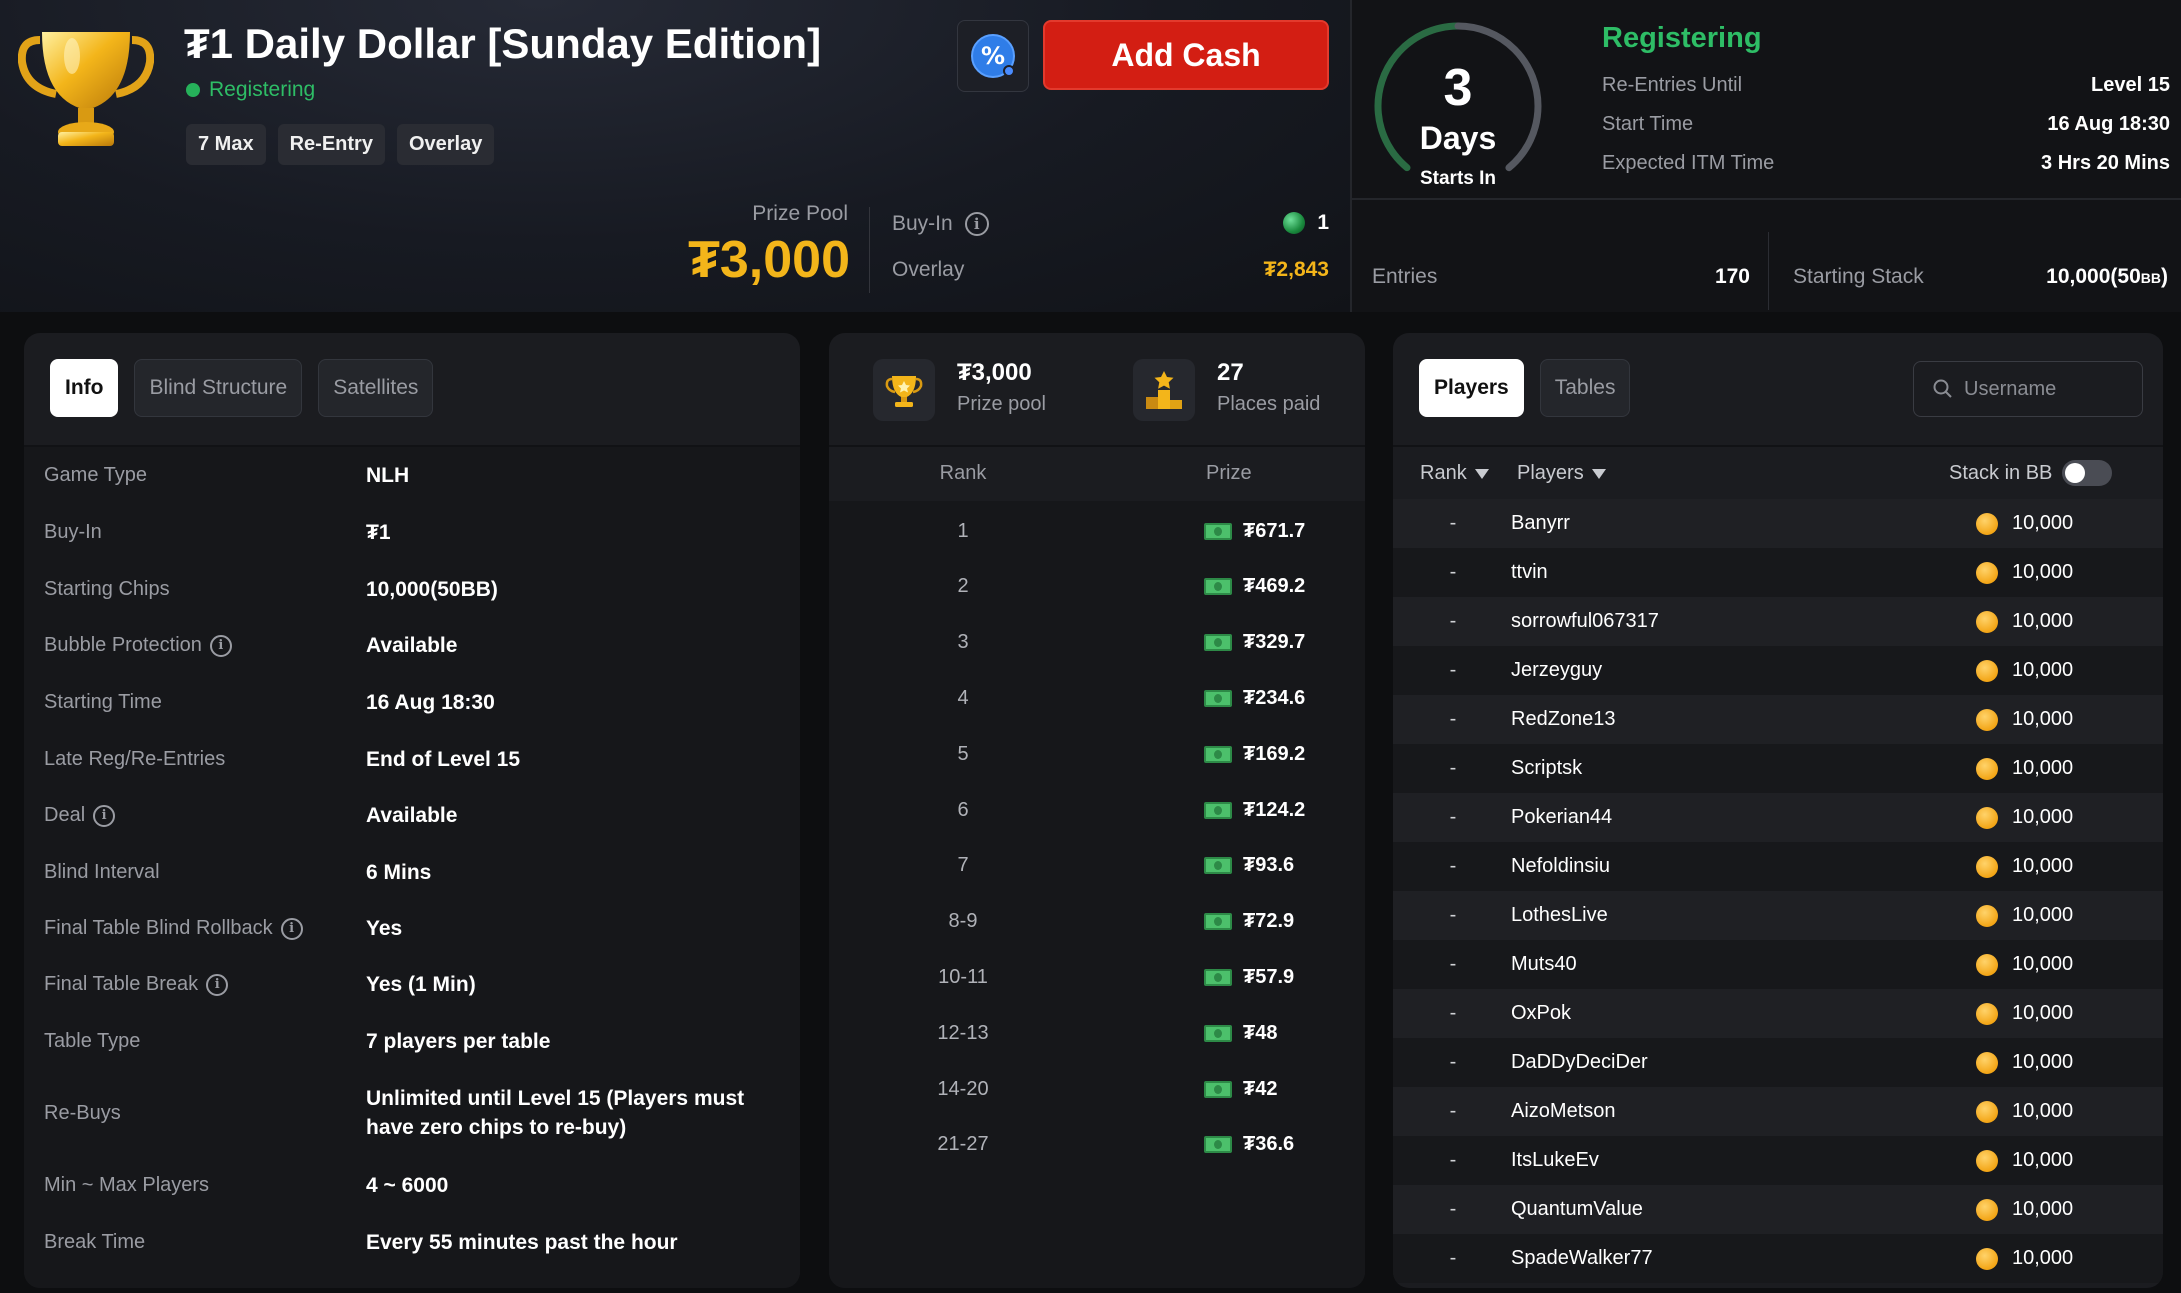  I want to click on prize-pool-amount: ₮3,000, so click(994, 372).